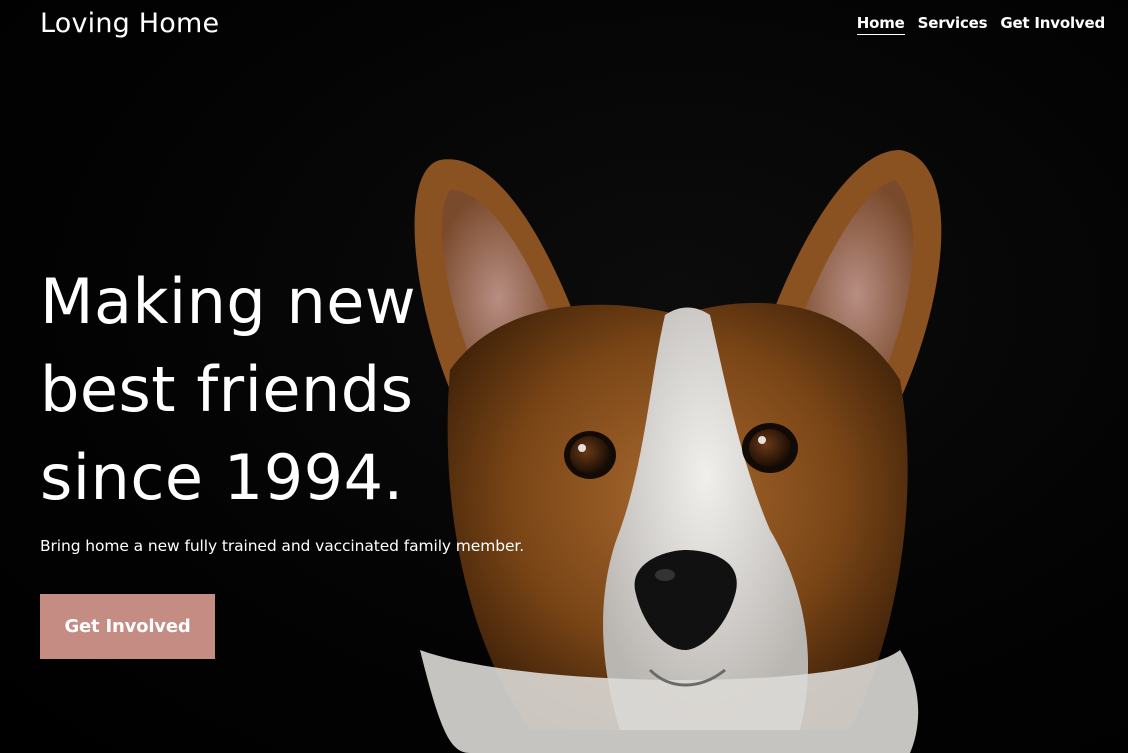 The image size is (1128, 753). Describe the element at coordinates (228, 301) in the screenshot. I see `hero-headline-line-1: Making new` at that location.